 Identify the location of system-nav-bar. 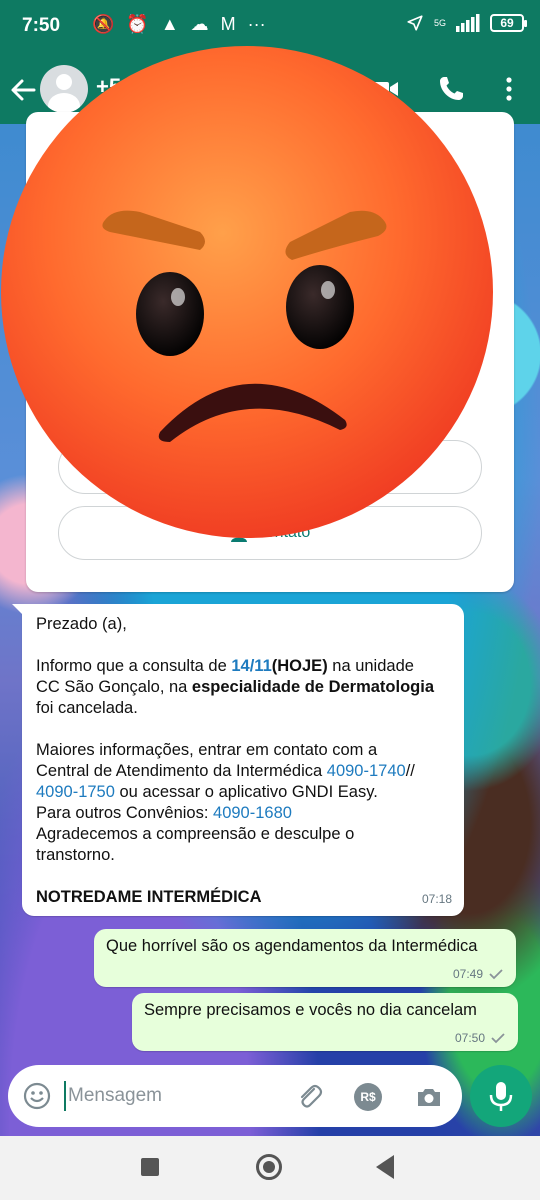
(270, 1168).